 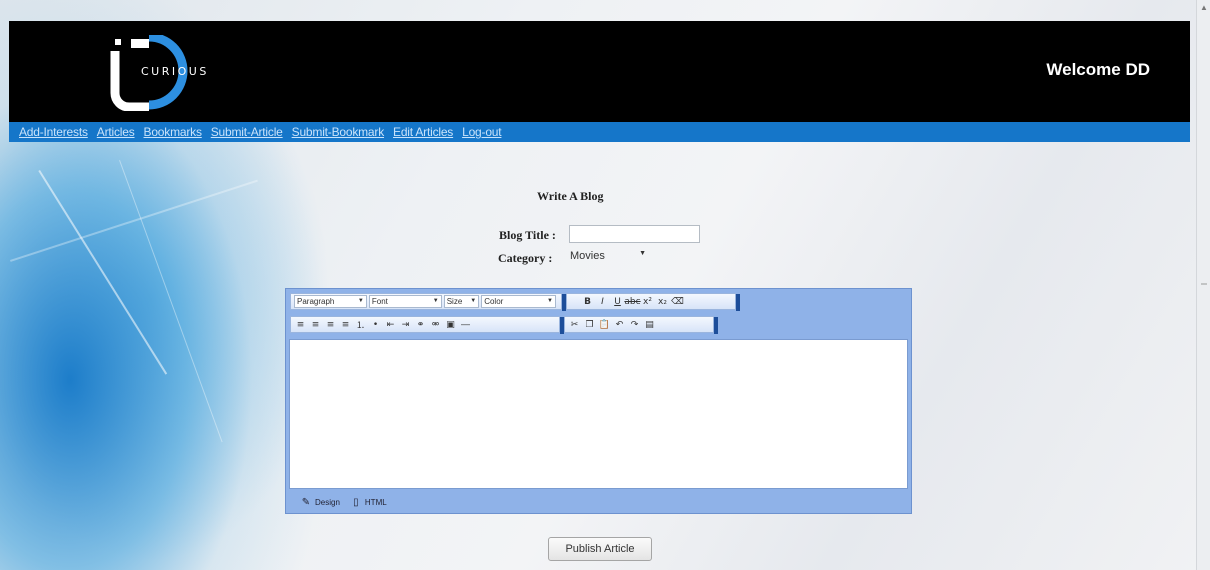 What do you see at coordinates (677, 301) in the screenshot?
I see `eraser-icon: ⌫` at bounding box center [677, 301].